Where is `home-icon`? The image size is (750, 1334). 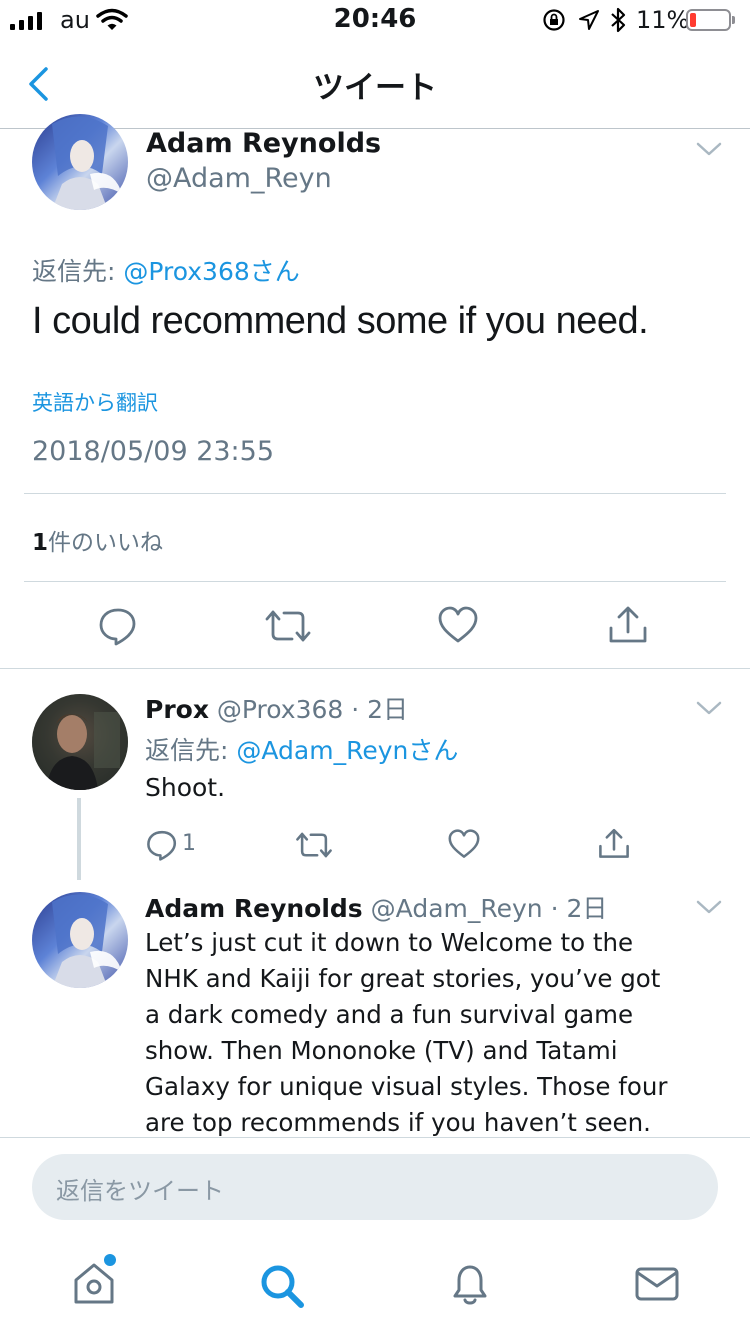
home-icon is located at coordinates (94, 1283).